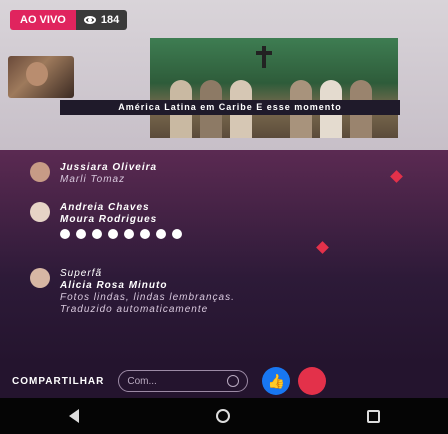  What do you see at coordinates (373, 416) in the screenshot?
I see `recent-apps-icon` at bounding box center [373, 416].